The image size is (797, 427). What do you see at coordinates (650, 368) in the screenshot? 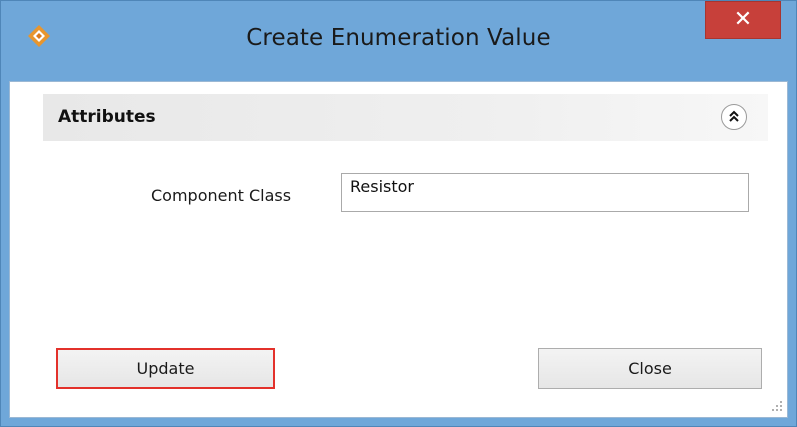
I see `close-button: Close` at bounding box center [650, 368].